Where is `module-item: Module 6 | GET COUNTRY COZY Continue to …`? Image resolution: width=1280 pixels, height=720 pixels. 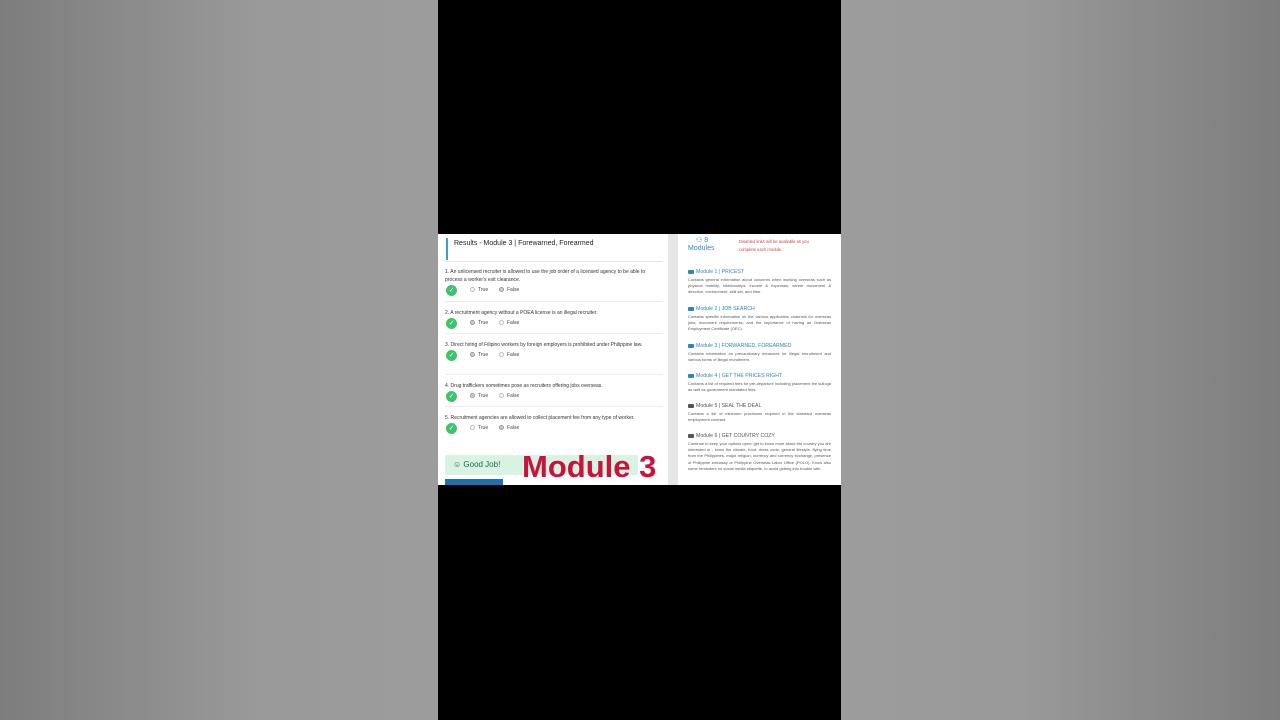 module-item: Module 6 | GET COUNTRY COZY Continue to … is located at coordinates (759, 452).